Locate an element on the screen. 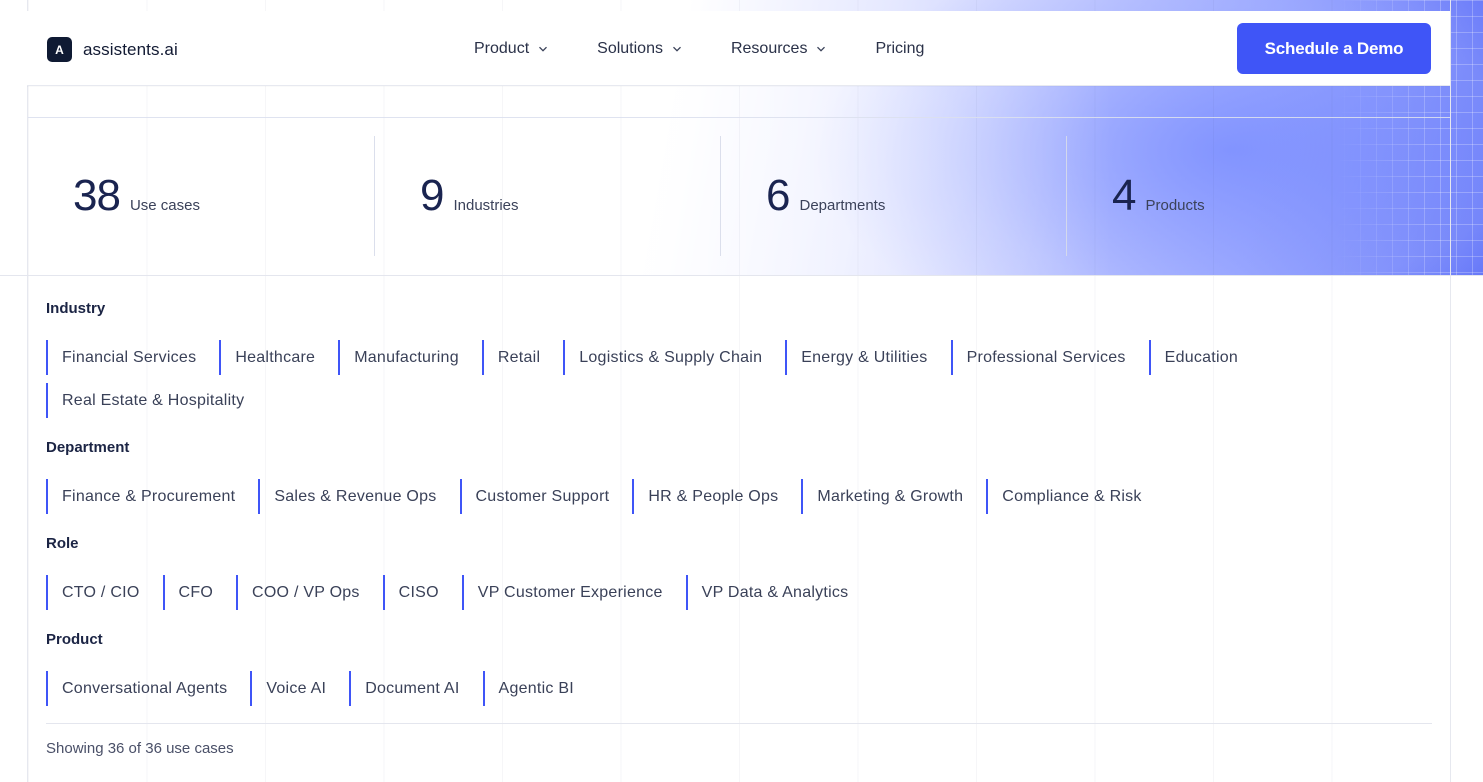 The height and width of the screenshot is (782, 1483). stat-use-cases: 38 Use cases is located at coordinates (201, 196).